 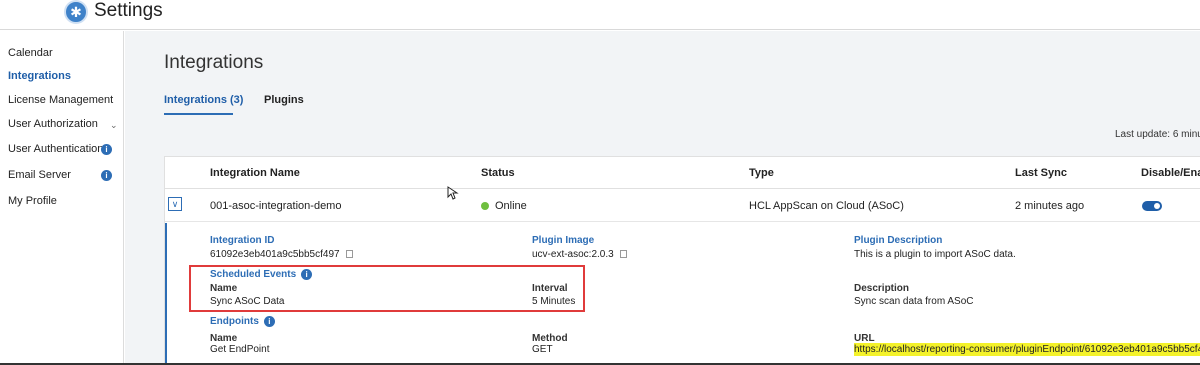 What do you see at coordinates (882, 288) in the screenshot?
I see `scheduled-event-description-label: Description` at bounding box center [882, 288].